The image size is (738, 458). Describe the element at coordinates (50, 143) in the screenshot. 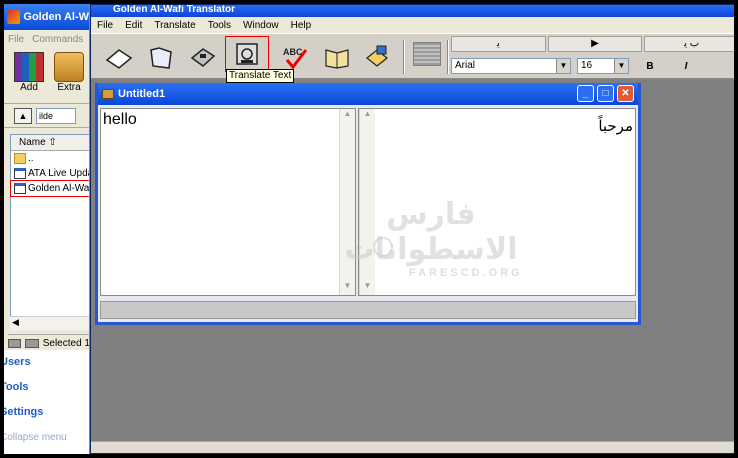

I see `column-header-name: Name ⇧` at that location.